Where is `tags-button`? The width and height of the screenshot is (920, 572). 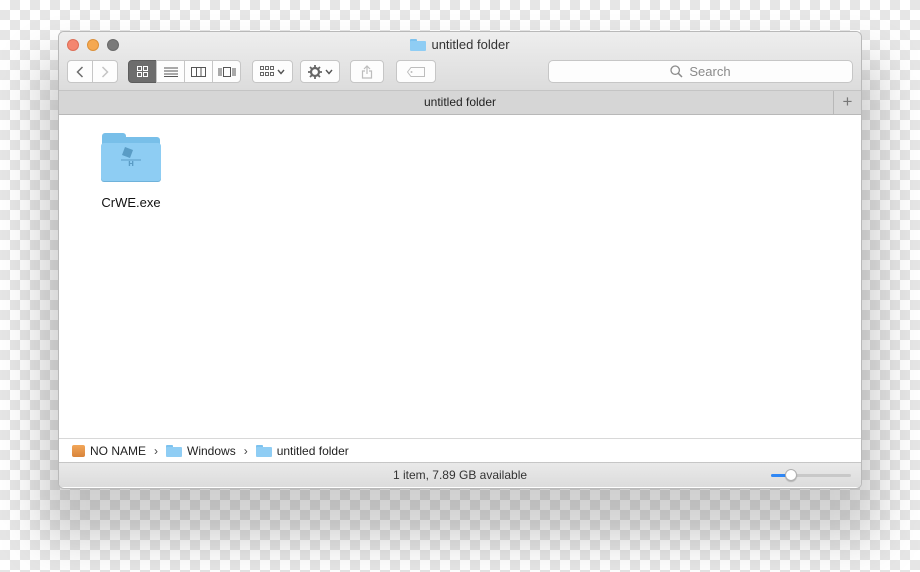 tags-button is located at coordinates (416, 71).